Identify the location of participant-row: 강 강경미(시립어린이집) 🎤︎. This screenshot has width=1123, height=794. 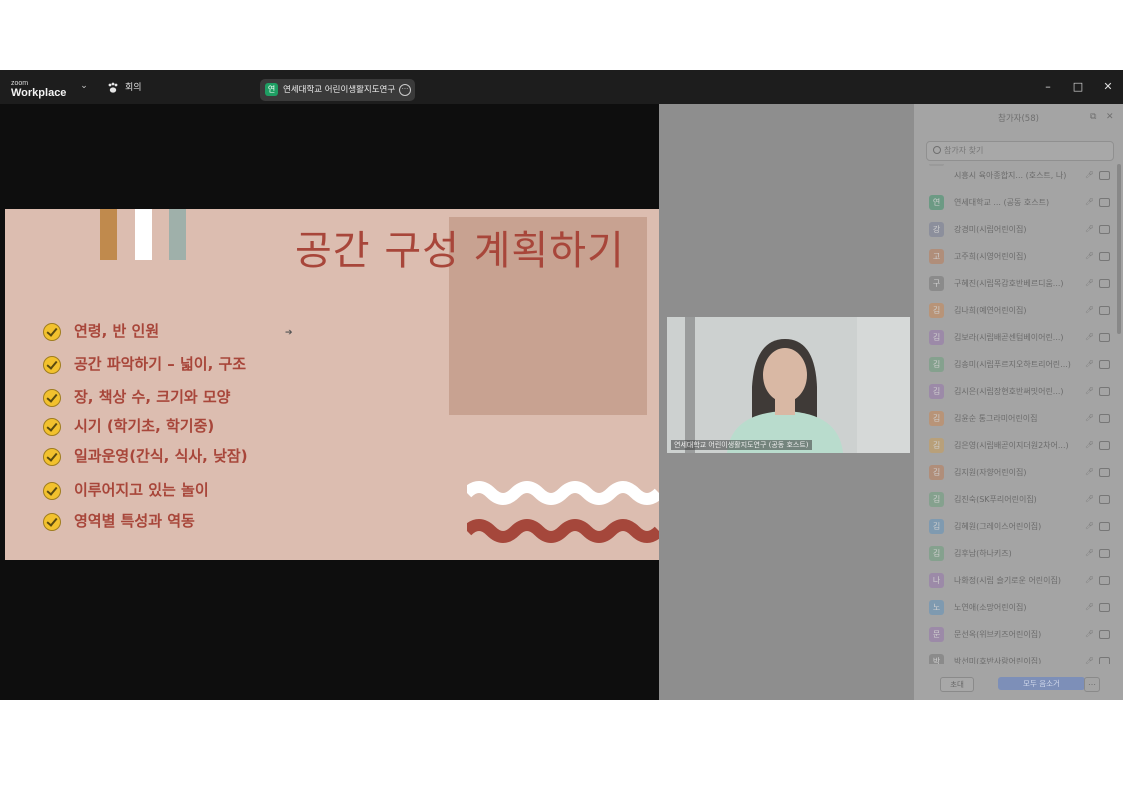
(1015, 229).